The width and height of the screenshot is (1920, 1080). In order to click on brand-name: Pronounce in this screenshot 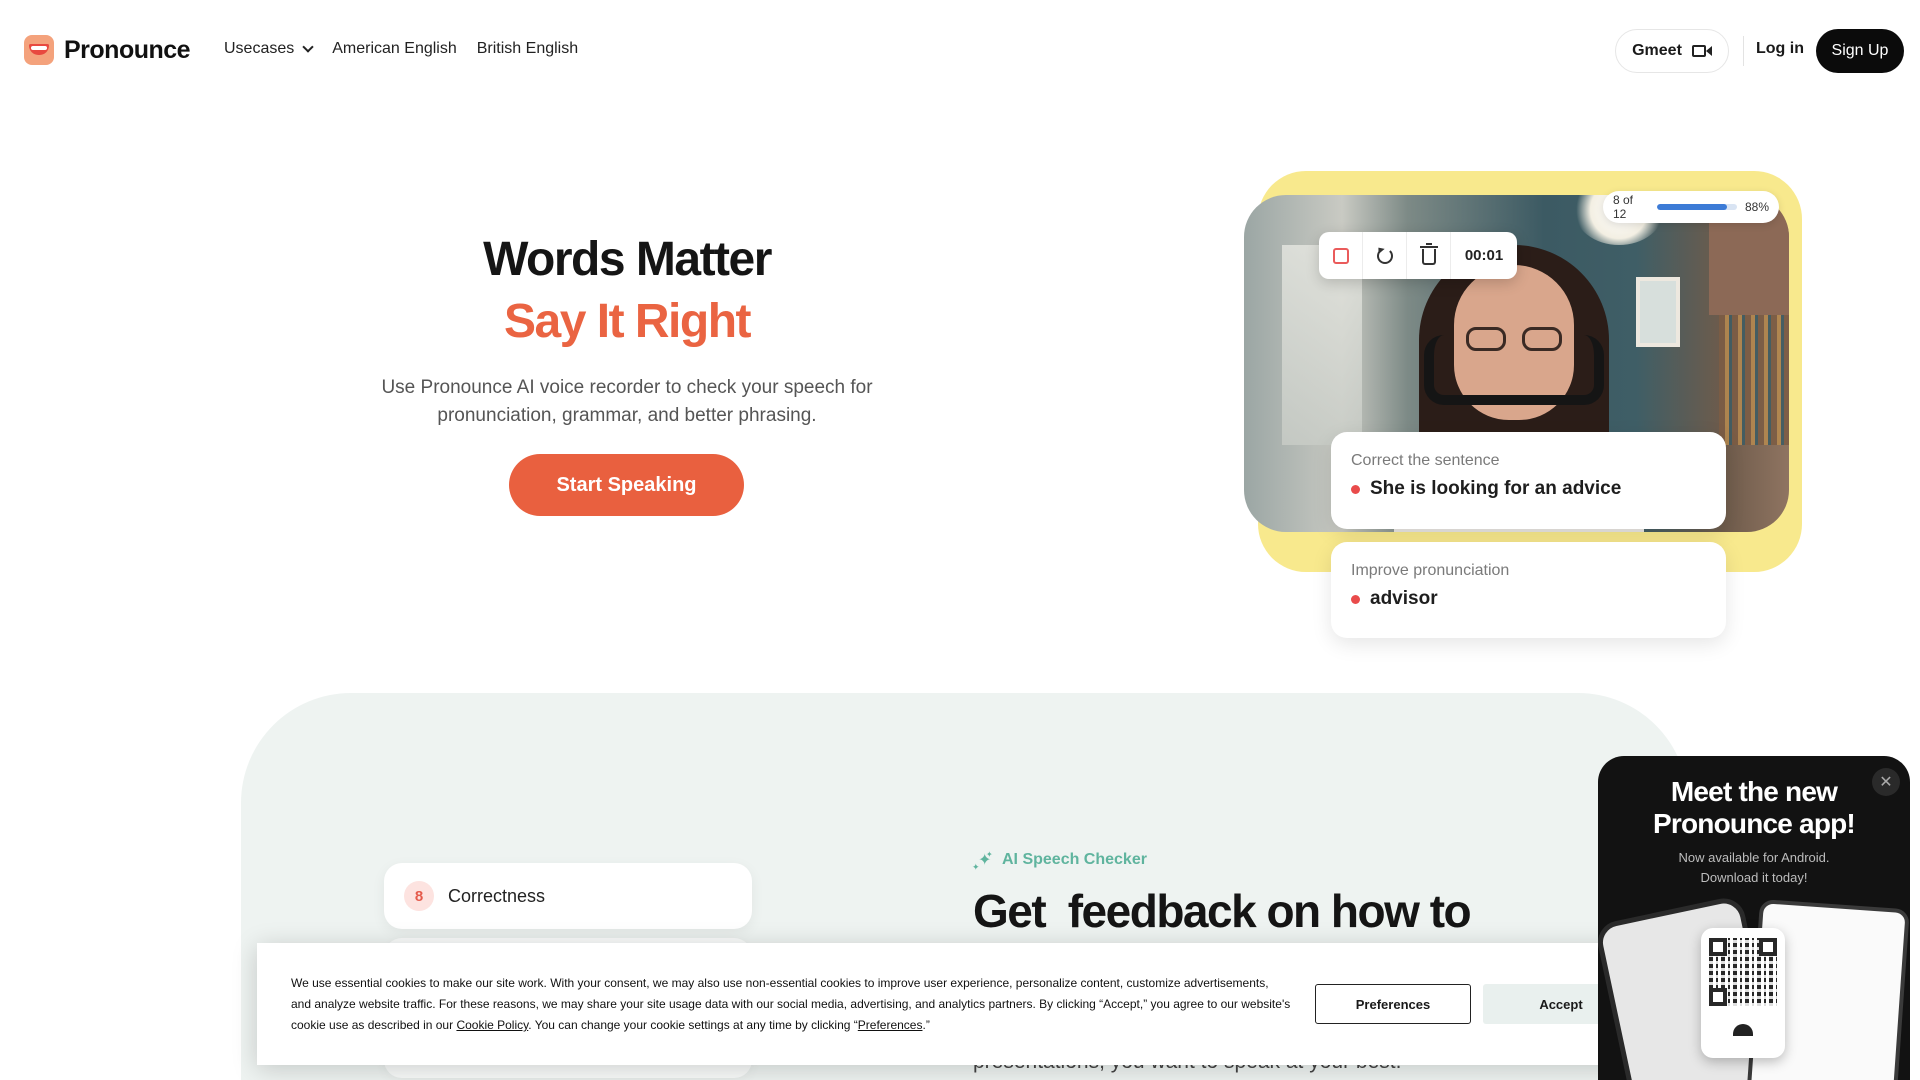, I will do `click(127, 49)`.